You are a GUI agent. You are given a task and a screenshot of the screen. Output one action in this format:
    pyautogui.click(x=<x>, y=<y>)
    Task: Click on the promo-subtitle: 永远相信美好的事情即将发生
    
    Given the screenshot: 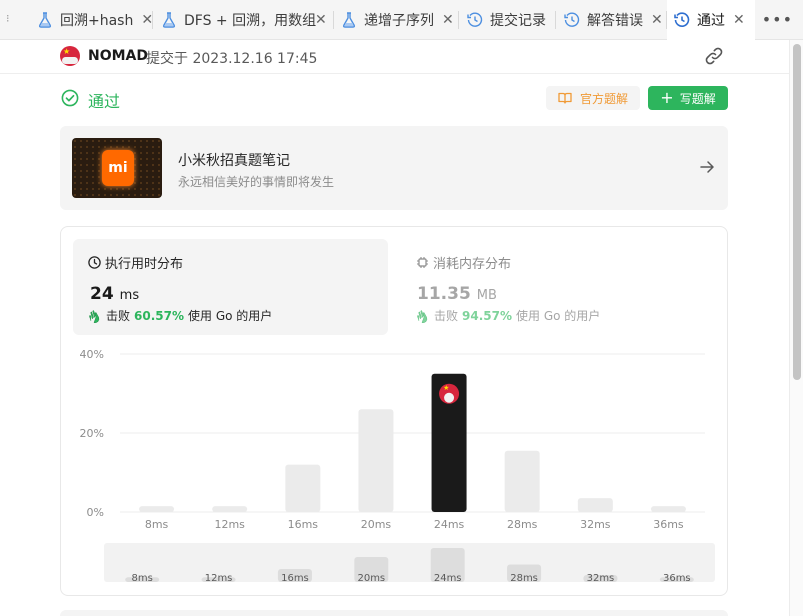 What is the action you would take?
    pyautogui.click(x=256, y=182)
    